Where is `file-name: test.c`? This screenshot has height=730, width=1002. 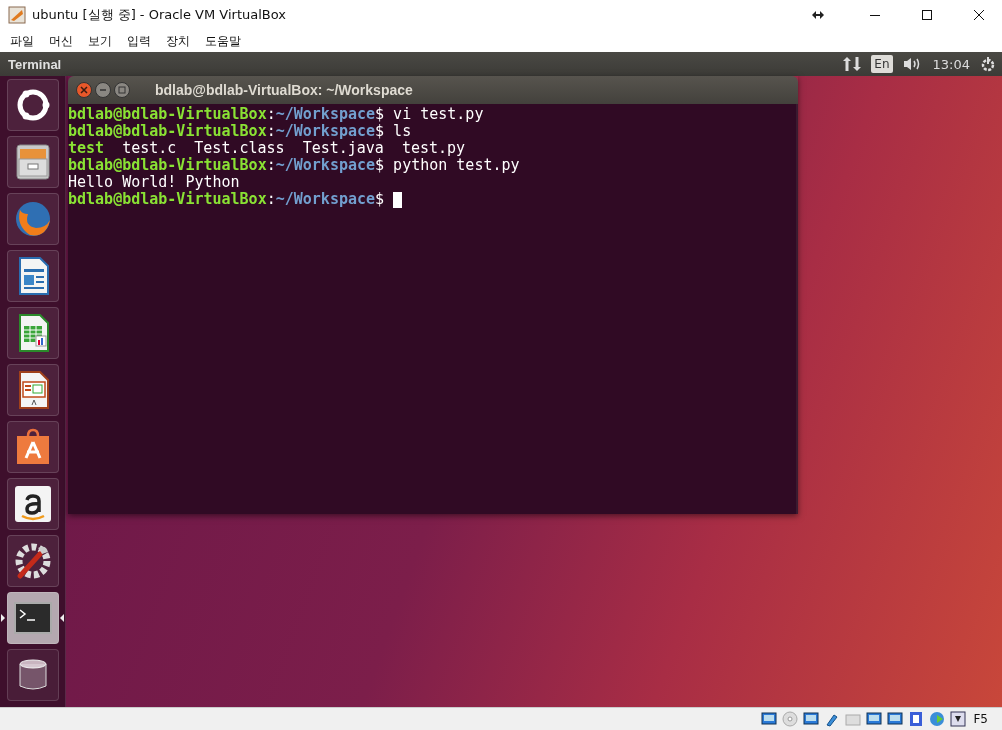
file-name: test.c is located at coordinates (149, 148).